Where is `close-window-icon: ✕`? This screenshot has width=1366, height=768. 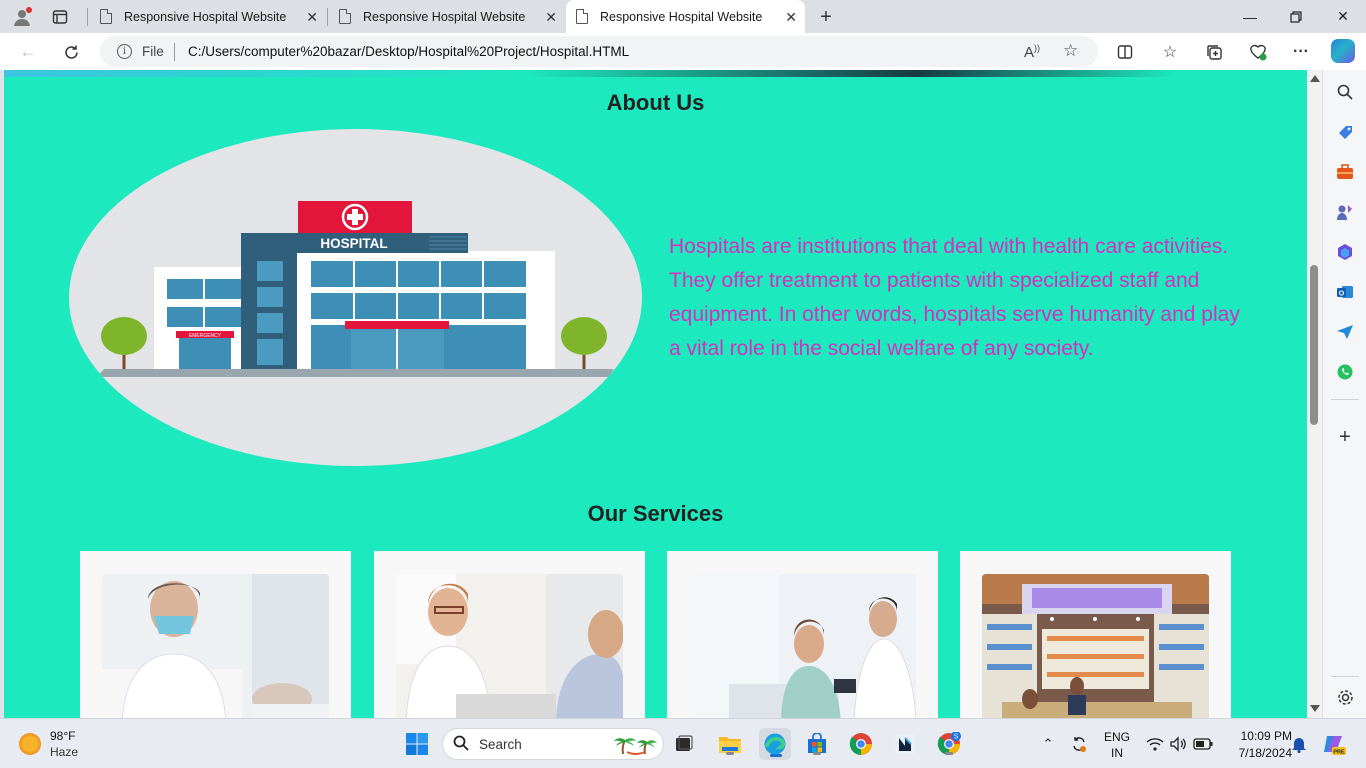
close-window-icon: ✕ is located at coordinates (1343, 16).